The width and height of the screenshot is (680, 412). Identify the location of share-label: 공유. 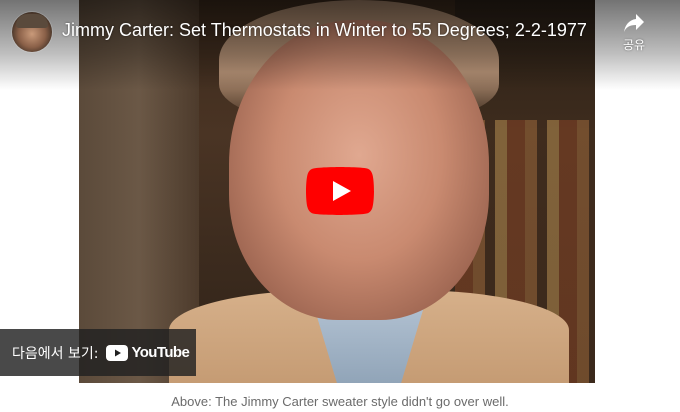
(634, 45).